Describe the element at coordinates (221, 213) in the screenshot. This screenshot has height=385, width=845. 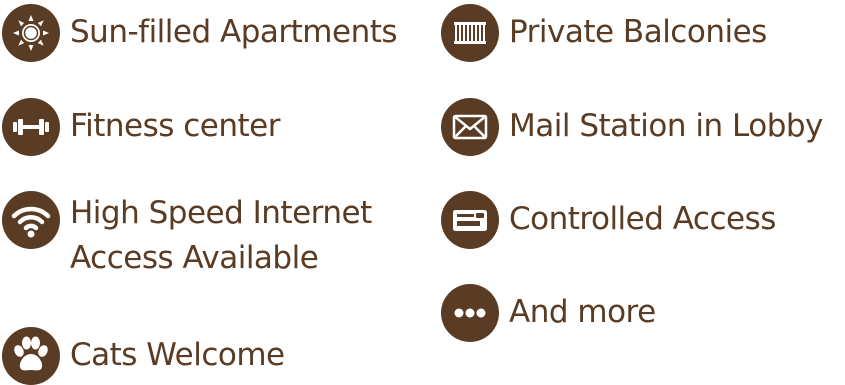
I see `feature-label-line-1: High Speed Internet` at that location.